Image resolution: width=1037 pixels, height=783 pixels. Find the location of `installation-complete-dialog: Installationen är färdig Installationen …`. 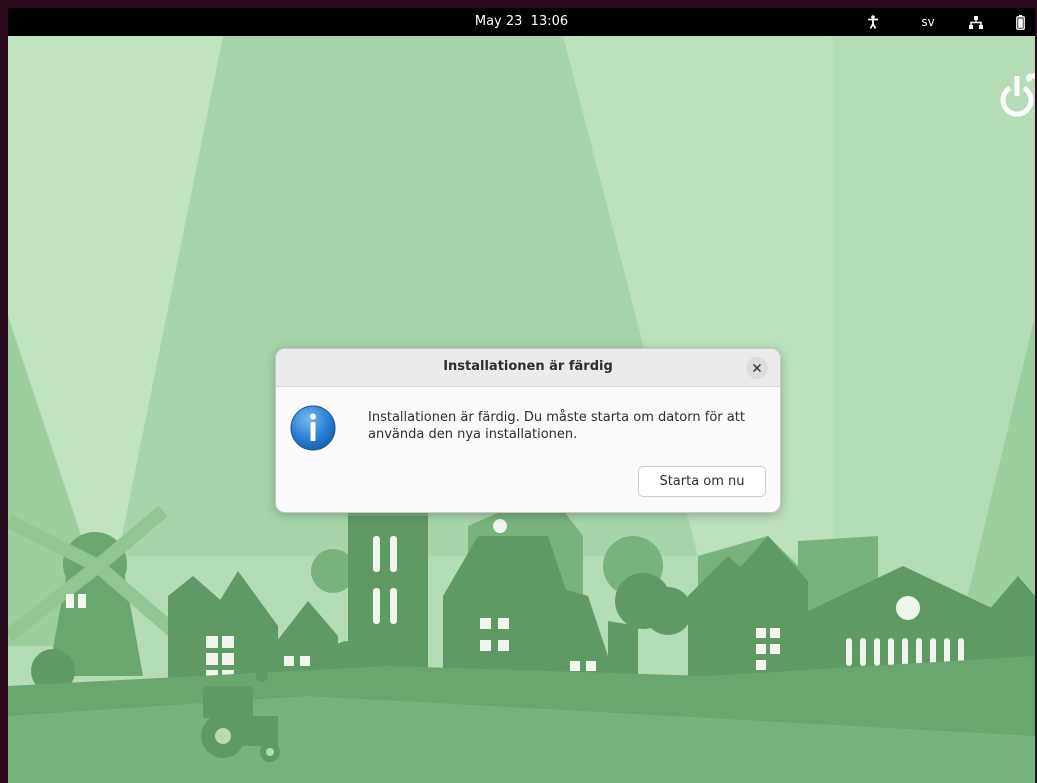

installation-complete-dialog: Installationen är färdig Installationen … is located at coordinates (528, 430).